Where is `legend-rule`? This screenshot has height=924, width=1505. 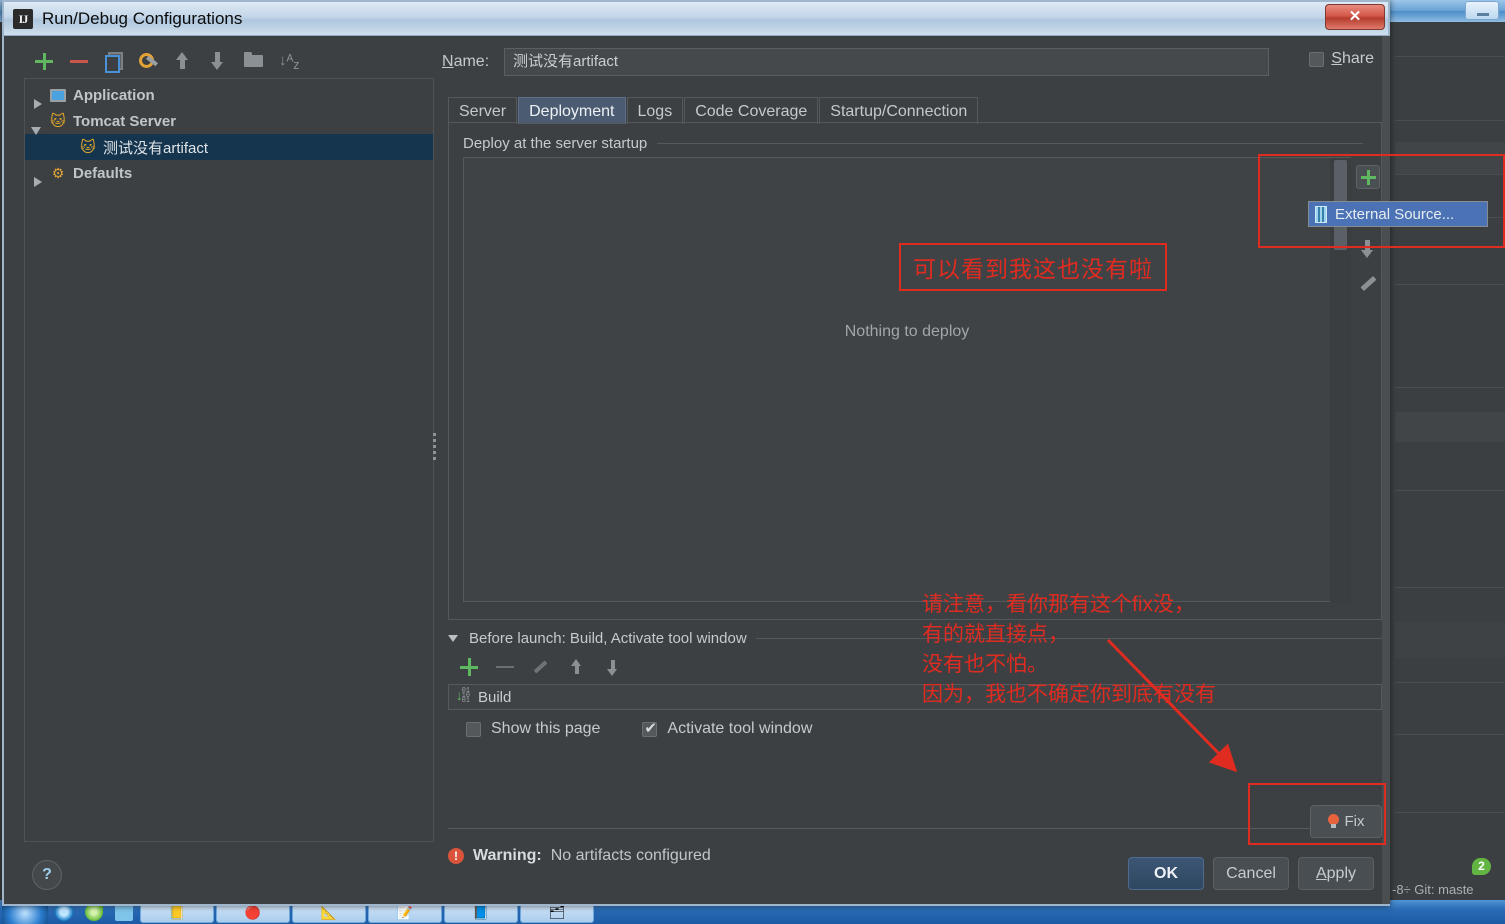
legend-rule is located at coordinates (1010, 143).